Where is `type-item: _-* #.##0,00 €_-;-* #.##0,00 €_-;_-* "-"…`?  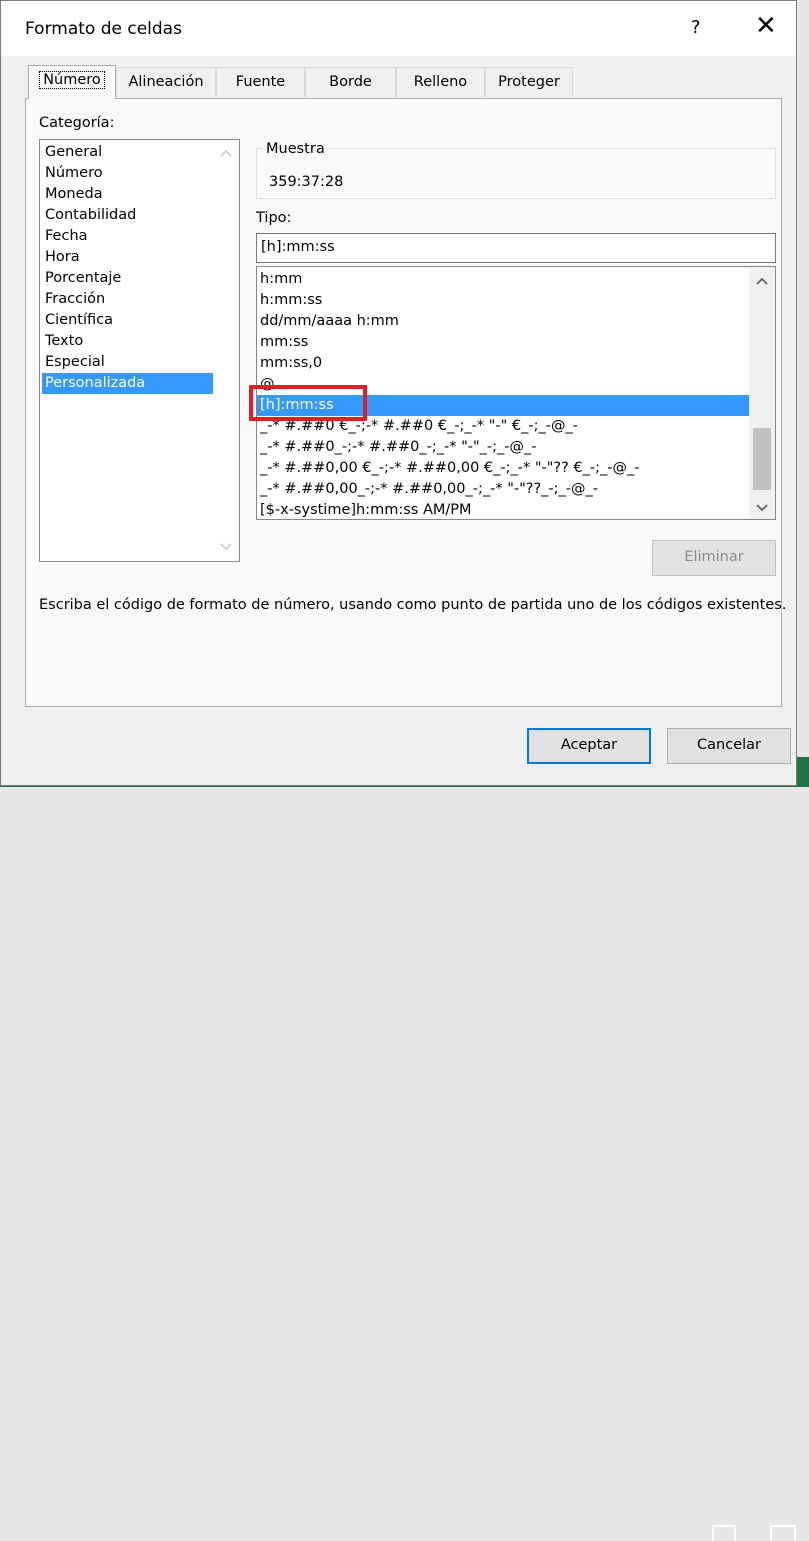 type-item: _-* #.##0,00 €_-;-* #.##0,00 €_-;_-* "-"… is located at coordinates (503, 468).